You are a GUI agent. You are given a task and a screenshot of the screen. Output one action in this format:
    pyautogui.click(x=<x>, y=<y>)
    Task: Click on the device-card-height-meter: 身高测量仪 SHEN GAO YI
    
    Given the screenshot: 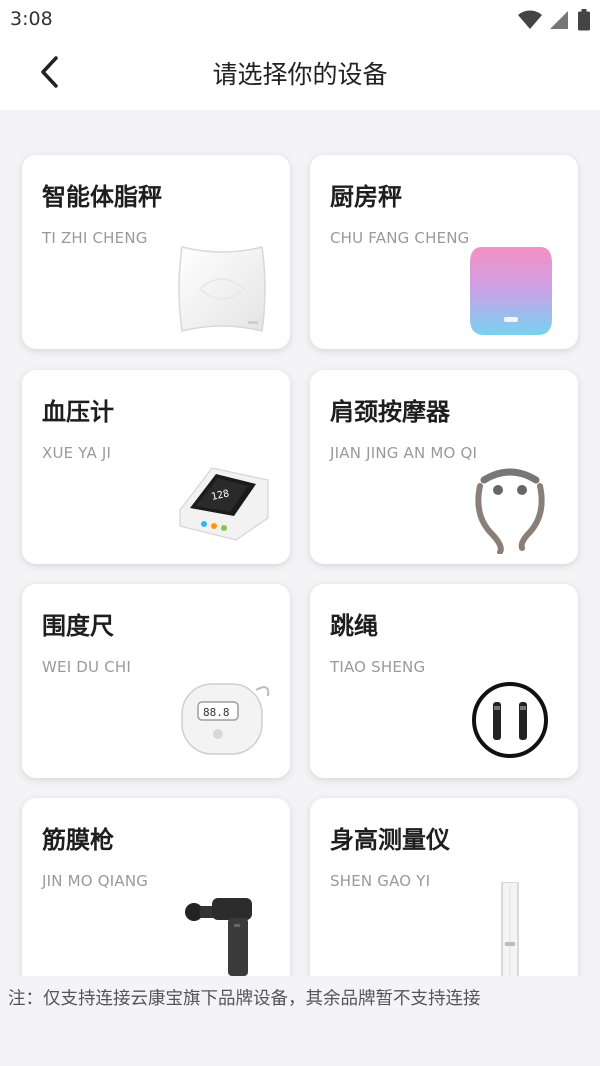 What is the action you would take?
    pyautogui.click(x=444, y=887)
    